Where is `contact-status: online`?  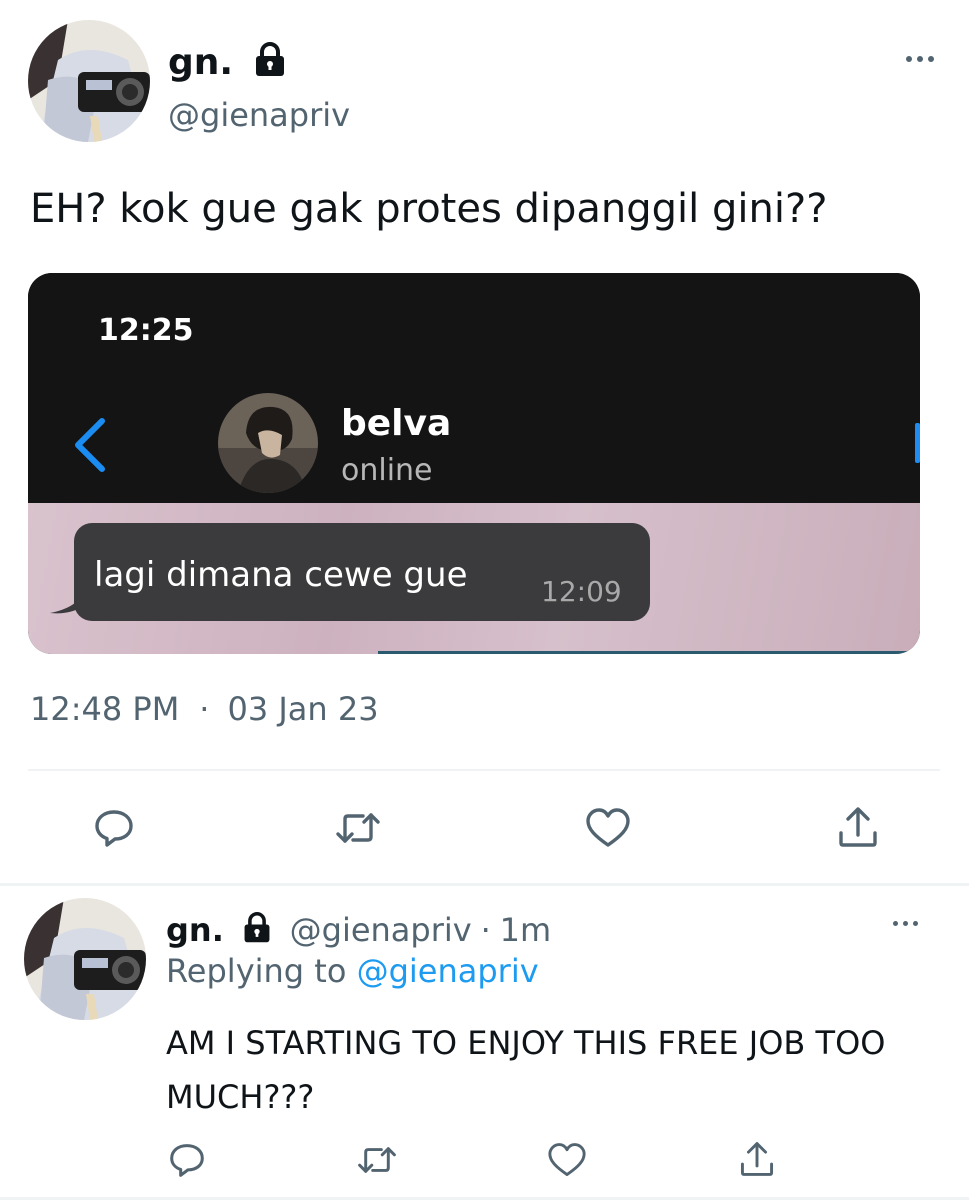 contact-status: online is located at coordinates (387, 470).